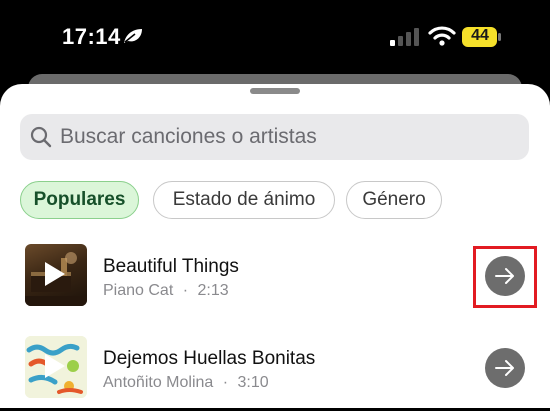 Image resolution: width=550 pixels, height=411 pixels. I want to click on song-artist: Piano Cat, so click(138, 290).